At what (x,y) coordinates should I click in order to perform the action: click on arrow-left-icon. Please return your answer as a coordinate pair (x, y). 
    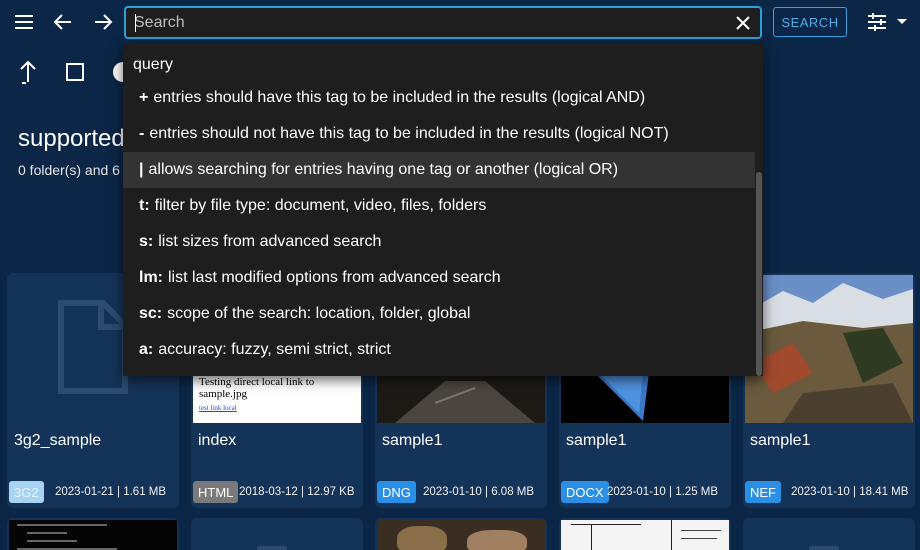
    Looking at the image, I should click on (63, 22).